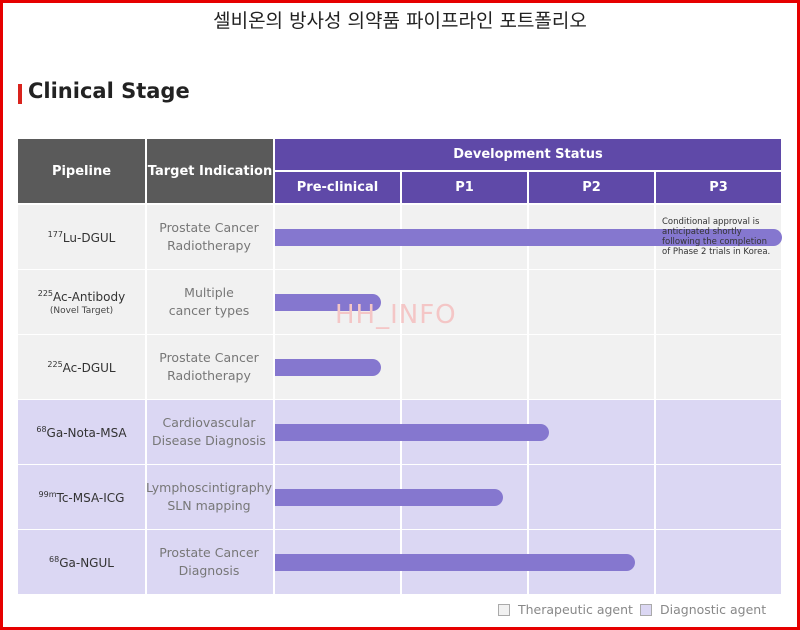 The height and width of the screenshot is (630, 800). I want to click on pipeline-name: 177Lu-DGUL, so click(81, 237).